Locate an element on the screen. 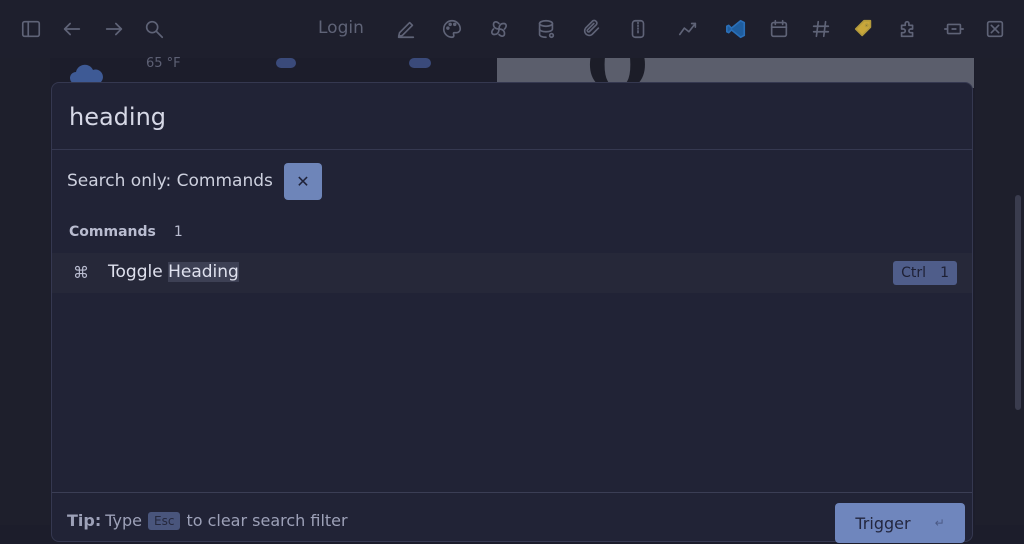 Image resolution: width=1024 pixels, height=544 pixels. login-link: Login is located at coordinates (341, 28).